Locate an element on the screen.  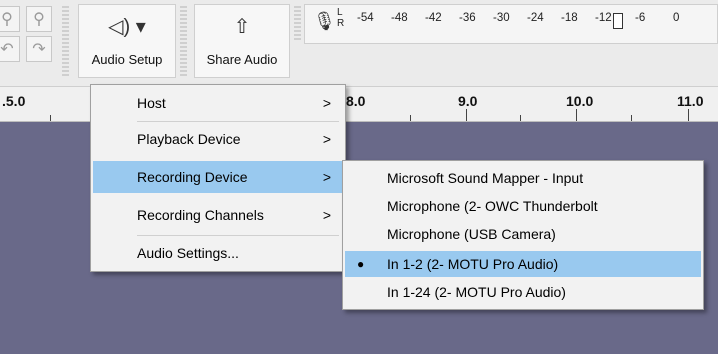
menu-item-label: Recording Device is located at coordinates (192, 177).